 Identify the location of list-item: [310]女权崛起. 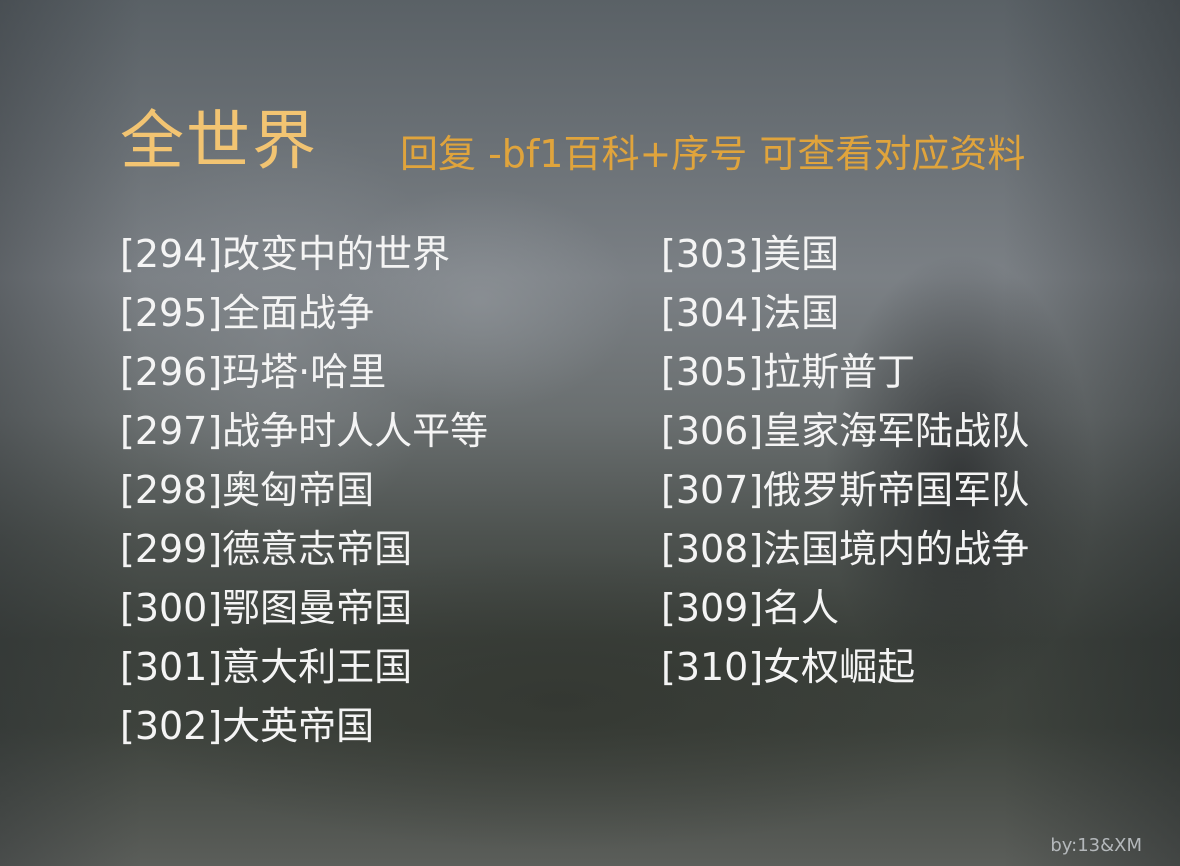
(788, 667).